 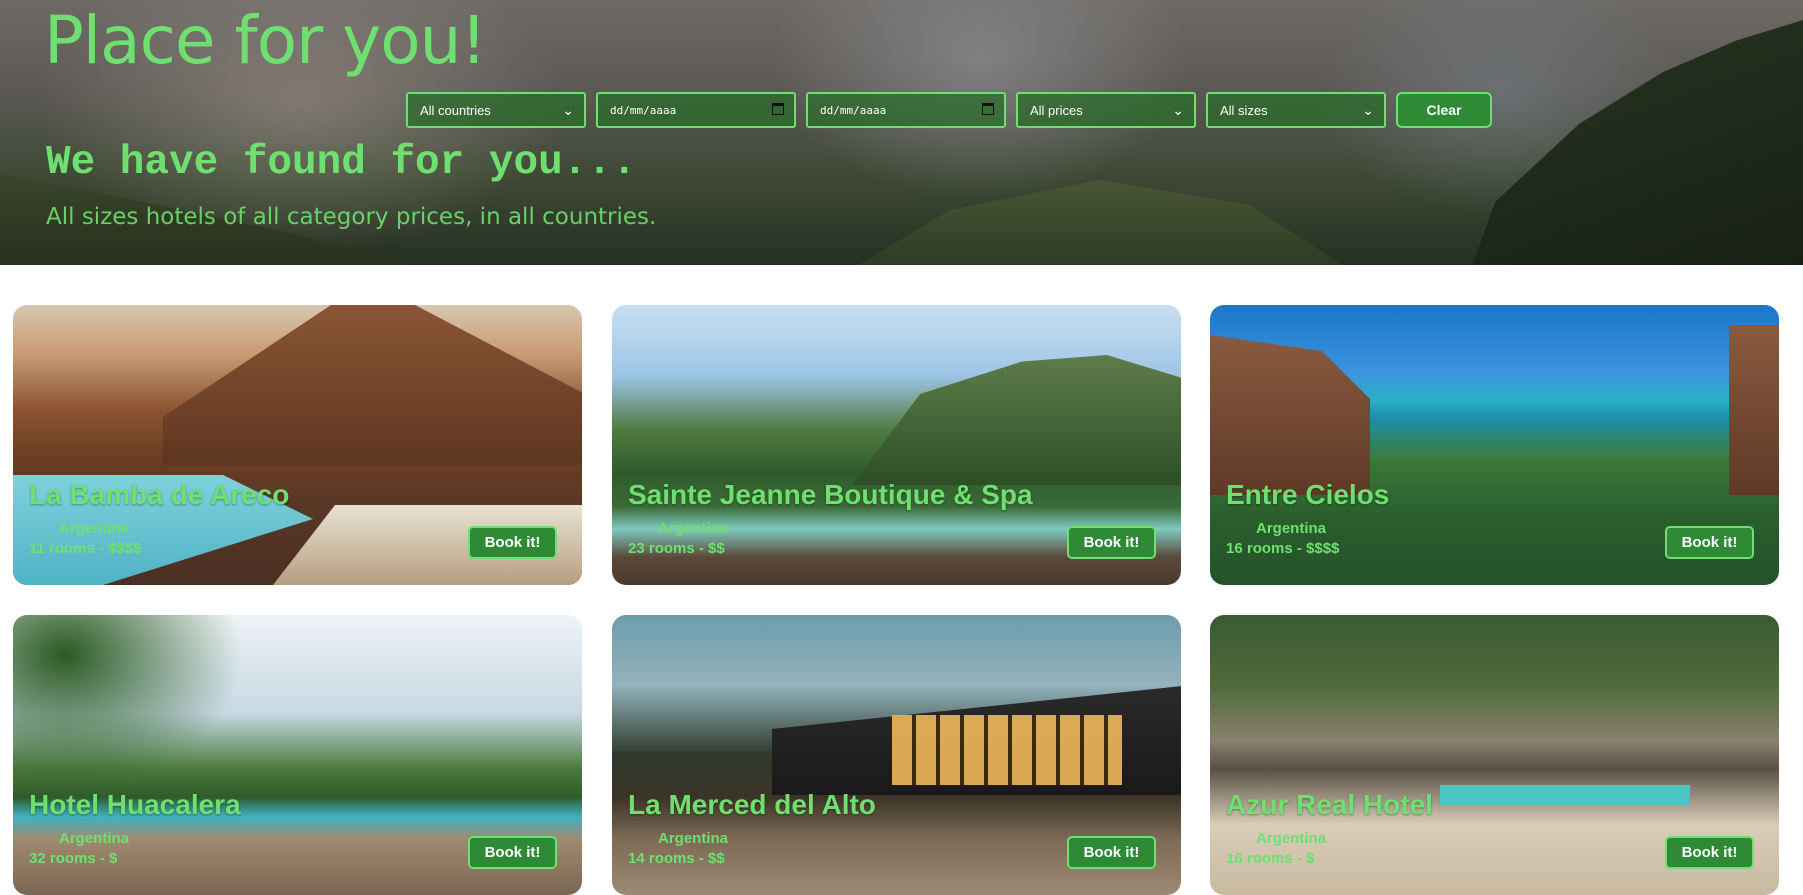 I want to click on hotel-meta: 14 rooms - $$, so click(x=676, y=858).